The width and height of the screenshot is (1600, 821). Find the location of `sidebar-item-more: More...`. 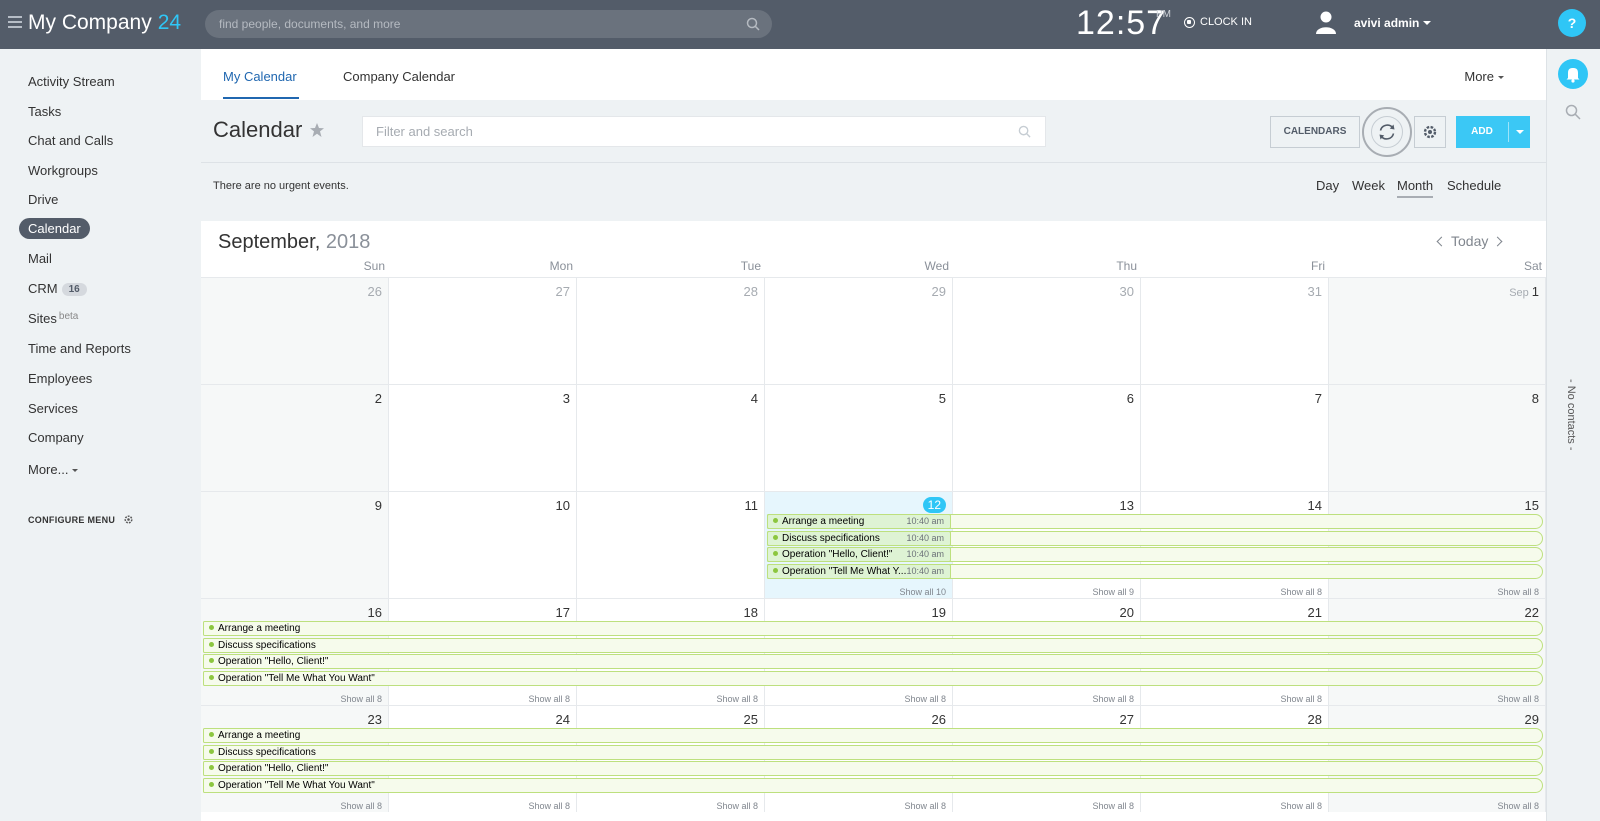

sidebar-item-more: More... is located at coordinates (53, 469).